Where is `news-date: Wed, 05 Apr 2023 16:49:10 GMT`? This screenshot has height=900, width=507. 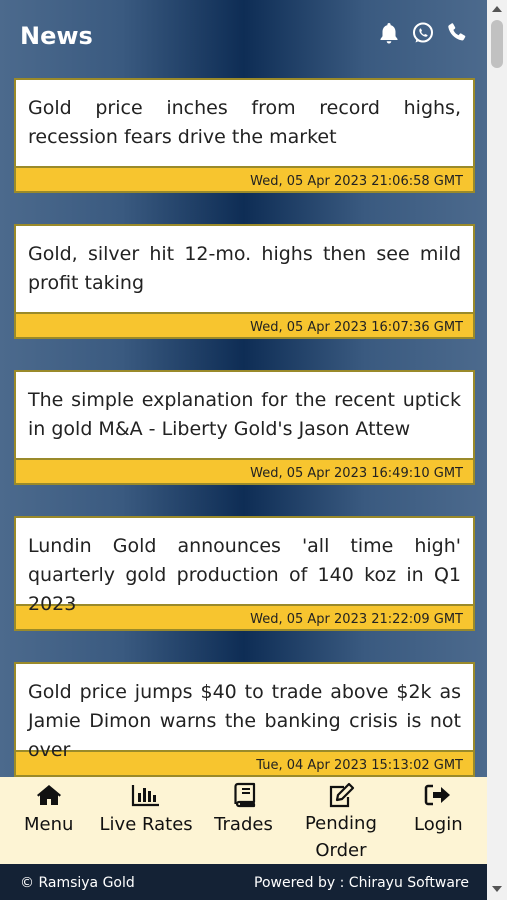 news-date: Wed, 05 Apr 2023 16:49:10 GMT is located at coordinates (244, 471).